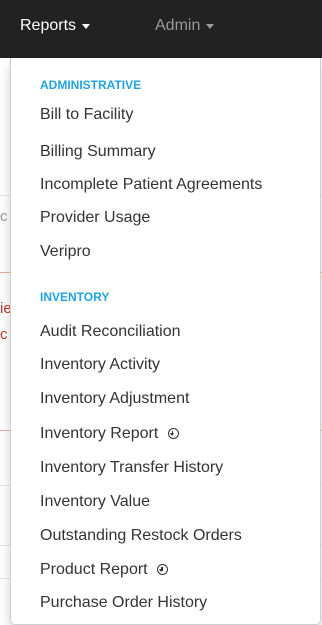 The width and height of the screenshot is (322, 625). What do you see at coordinates (110, 332) in the screenshot?
I see `menu-item-audit-reconciliation: Audit Reconciliation` at bounding box center [110, 332].